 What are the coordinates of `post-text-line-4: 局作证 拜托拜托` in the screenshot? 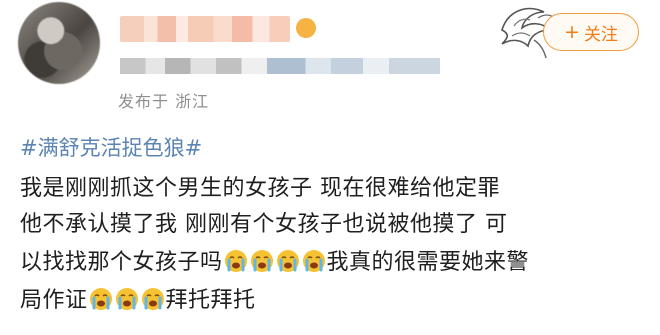 It's located at (138, 298).